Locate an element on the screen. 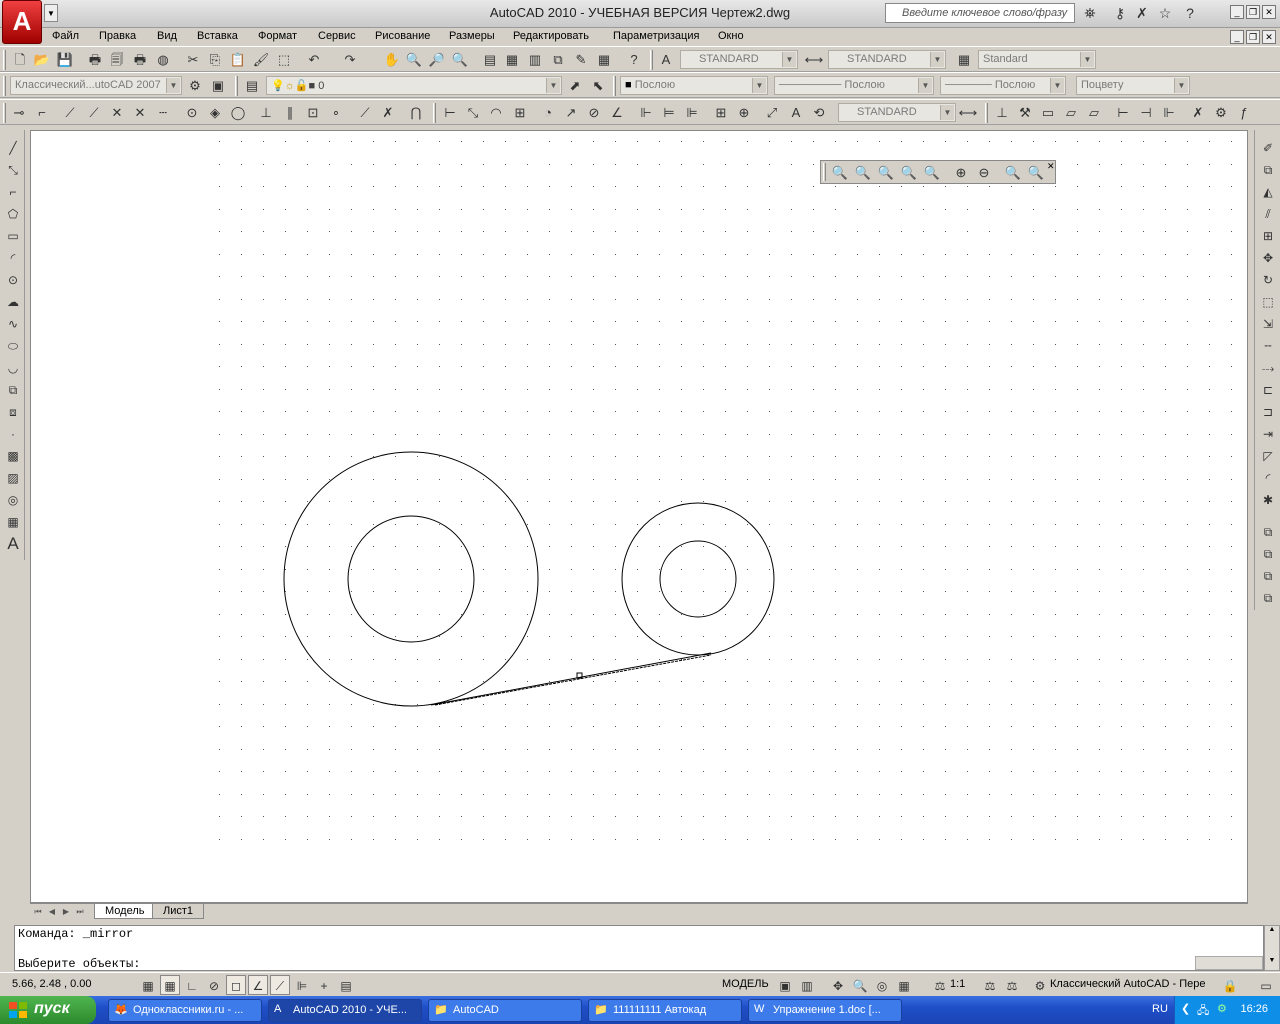 This screenshot has width=1280, height=1024. close-icon: ✕ is located at coordinates (1051, 166).